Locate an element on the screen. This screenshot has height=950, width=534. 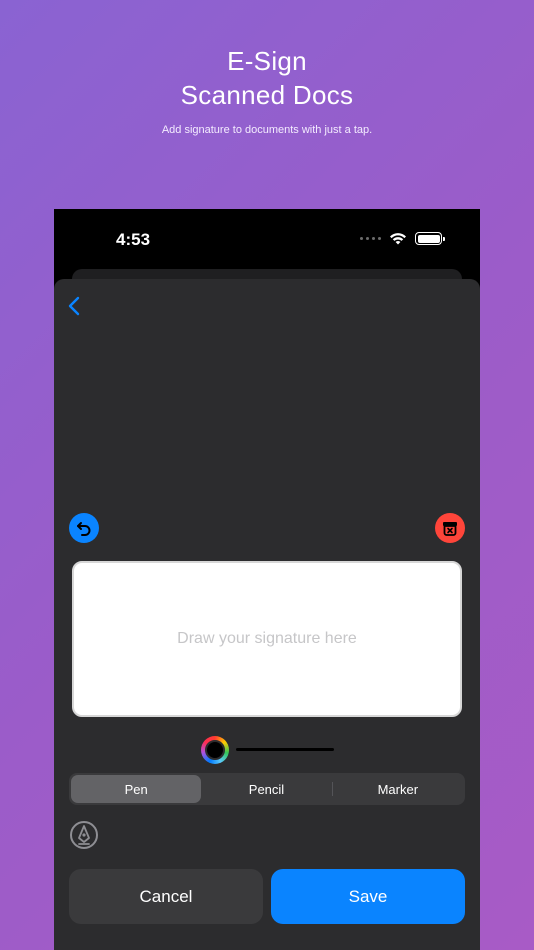
hero-title-line1: E-Sign is located at coordinates (267, 61).